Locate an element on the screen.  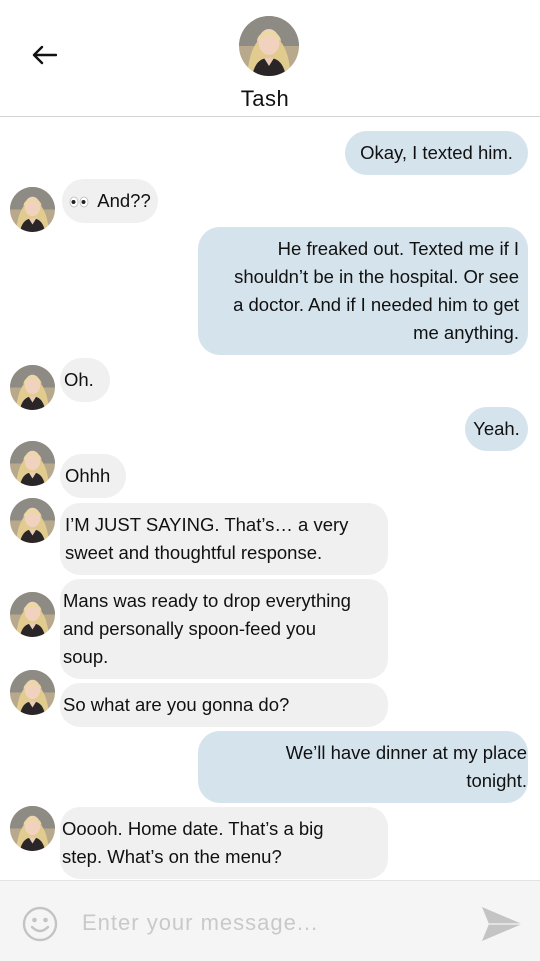
message-input is located at coordinates (262, 923).